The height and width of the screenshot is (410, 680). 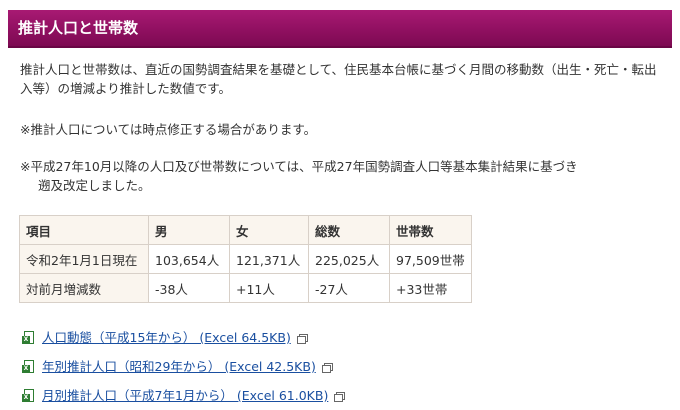 What do you see at coordinates (430, 230) in the screenshot?
I see `col-header-households: 世帯数` at bounding box center [430, 230].